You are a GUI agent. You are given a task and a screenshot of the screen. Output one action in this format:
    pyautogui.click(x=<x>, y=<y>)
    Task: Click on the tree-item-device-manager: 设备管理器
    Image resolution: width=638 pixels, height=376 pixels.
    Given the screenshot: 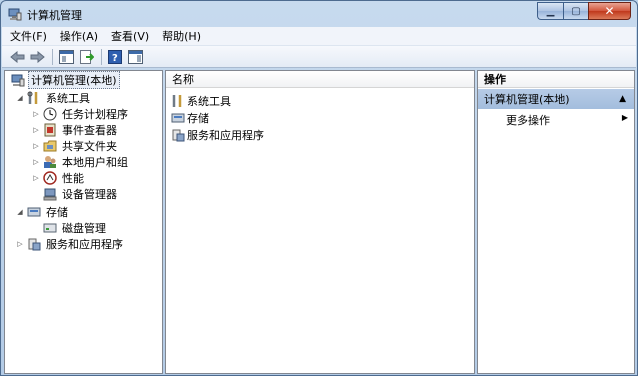 What is the action you would take?
    pyautogui.click(x=75, y=194)
    